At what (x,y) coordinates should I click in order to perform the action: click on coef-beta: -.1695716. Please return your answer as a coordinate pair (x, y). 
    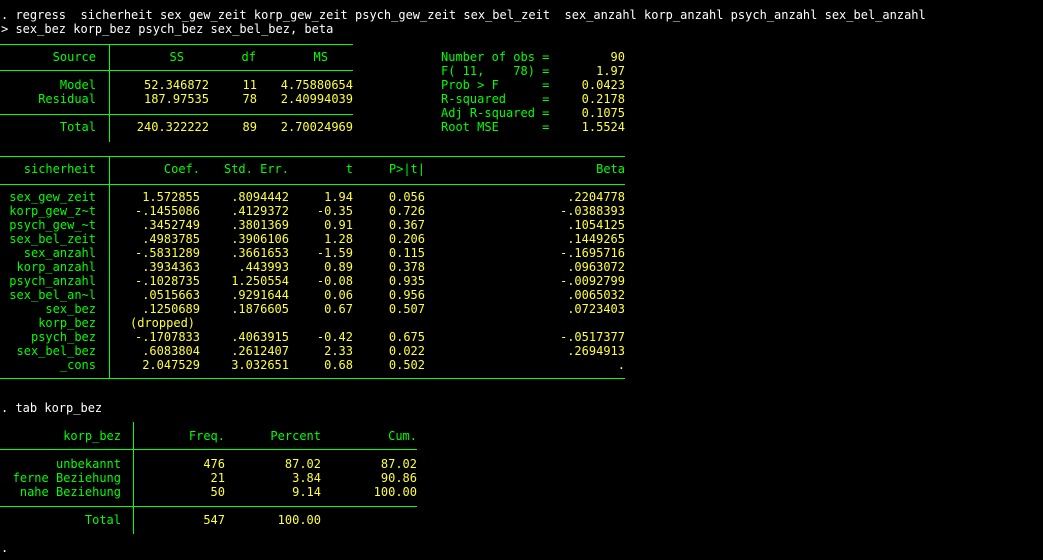
    Looking at the image, I should click on (592, 253).